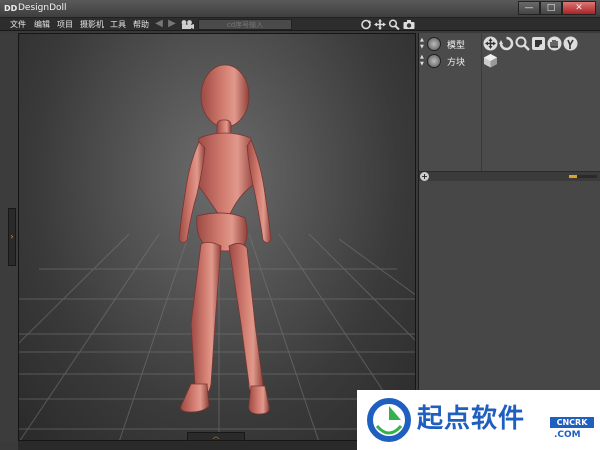 Image resolution: width=600 pixels, height=450 pixels. What do you see at coordinates (551, 8) in the screenshot?
I see `maximize-button: □` at bounding box center [551, 8].